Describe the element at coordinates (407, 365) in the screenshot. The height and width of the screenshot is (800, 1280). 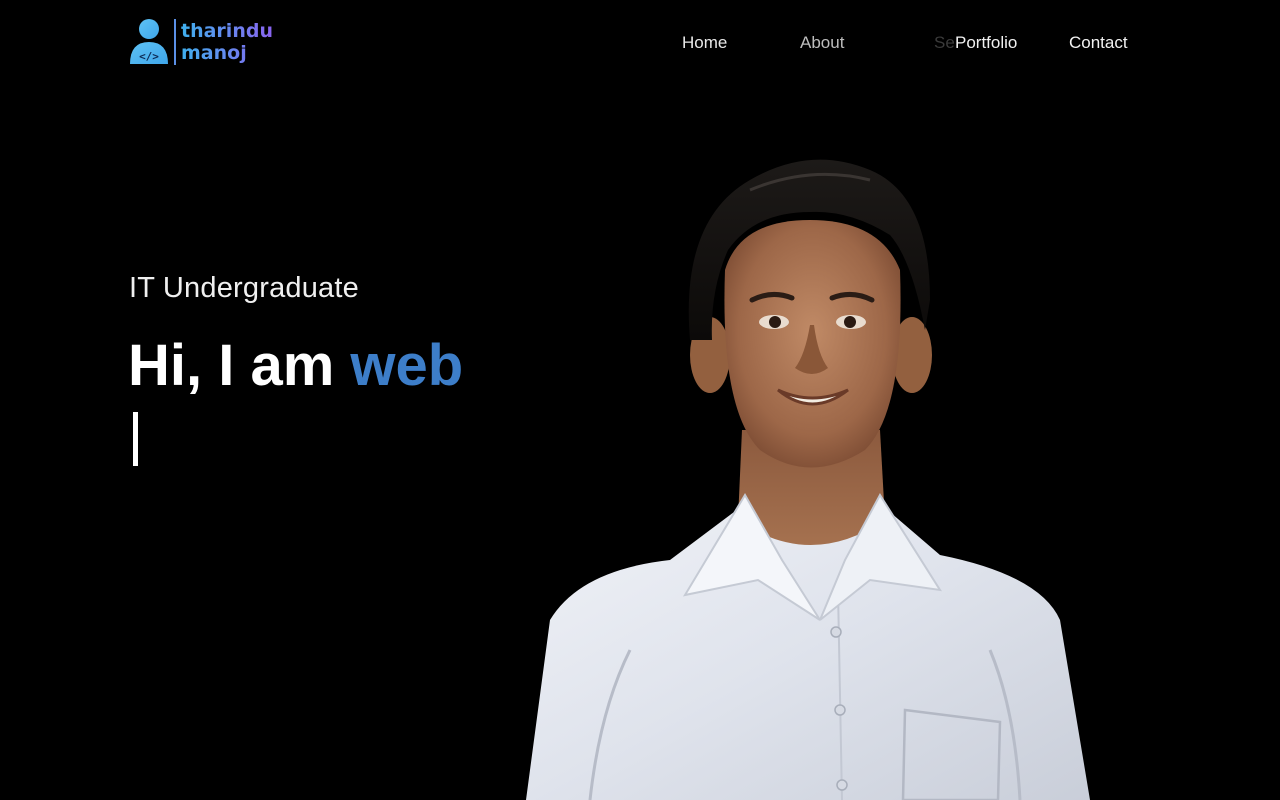
I see `headline-typed-word: web` at that location.